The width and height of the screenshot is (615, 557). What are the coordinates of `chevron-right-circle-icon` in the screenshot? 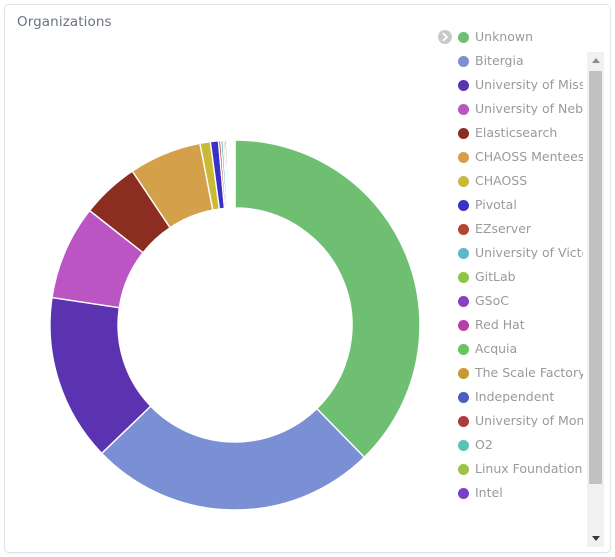 It's located at (445, 37).